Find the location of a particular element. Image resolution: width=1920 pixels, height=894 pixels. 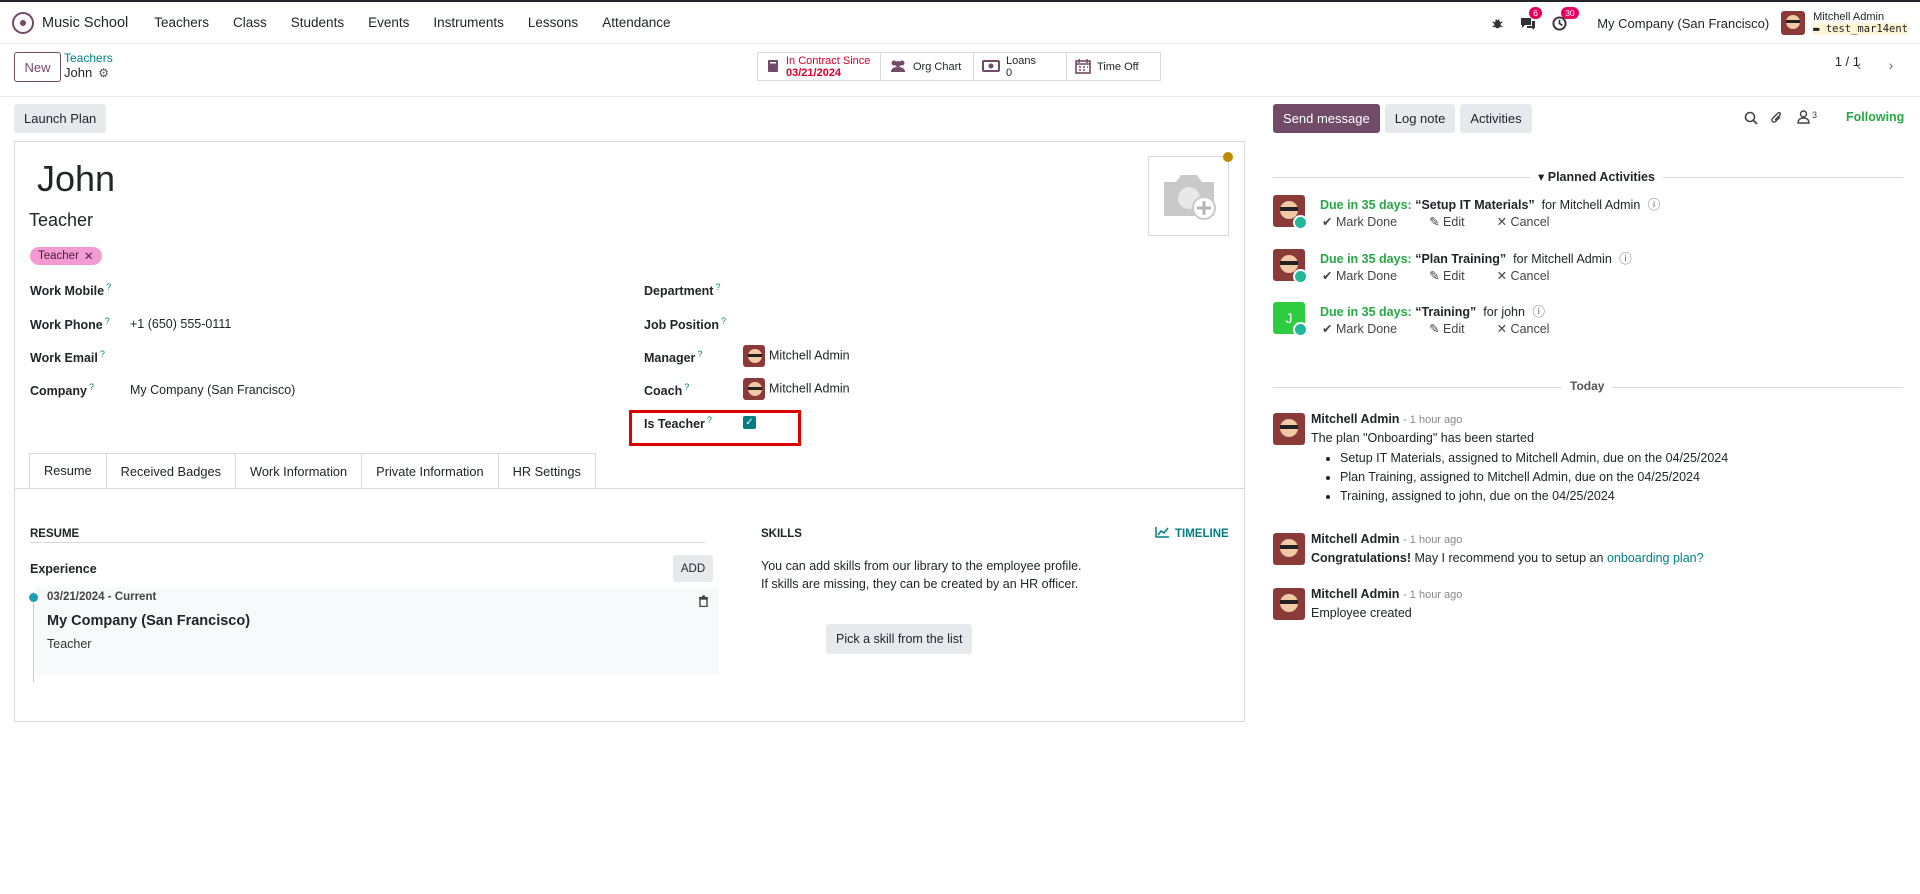

loans-smart-button: Loans 0 is located at coordinates (1020, 66).